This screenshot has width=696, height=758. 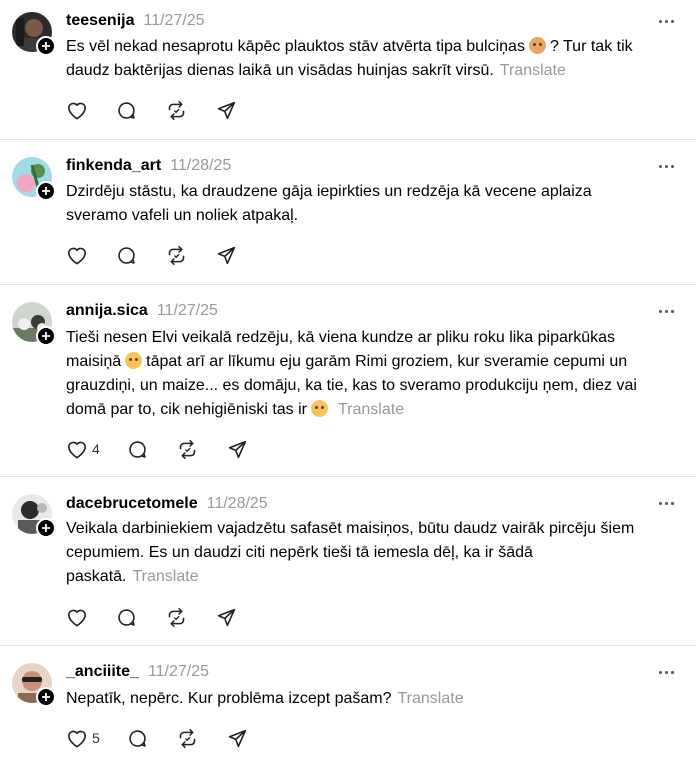 I want to click on post-actions: 5, so click(x=161, y=738).